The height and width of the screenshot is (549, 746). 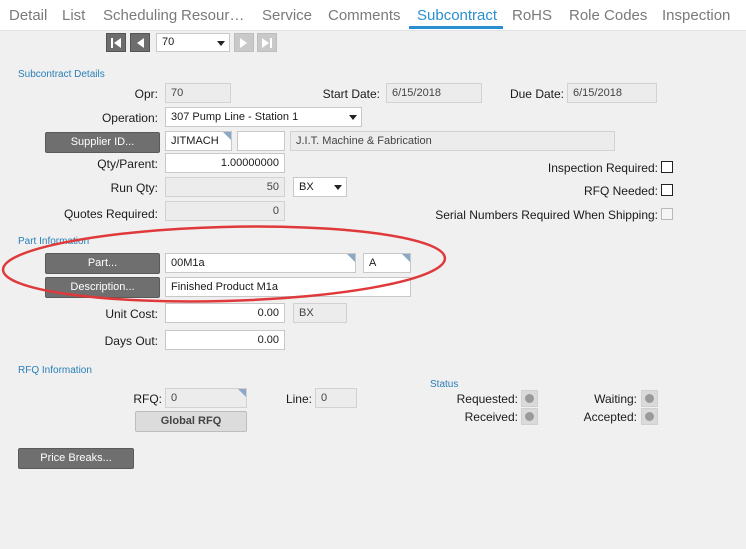 I want to click on annotation-ellipse, so click(x=224, y=264).